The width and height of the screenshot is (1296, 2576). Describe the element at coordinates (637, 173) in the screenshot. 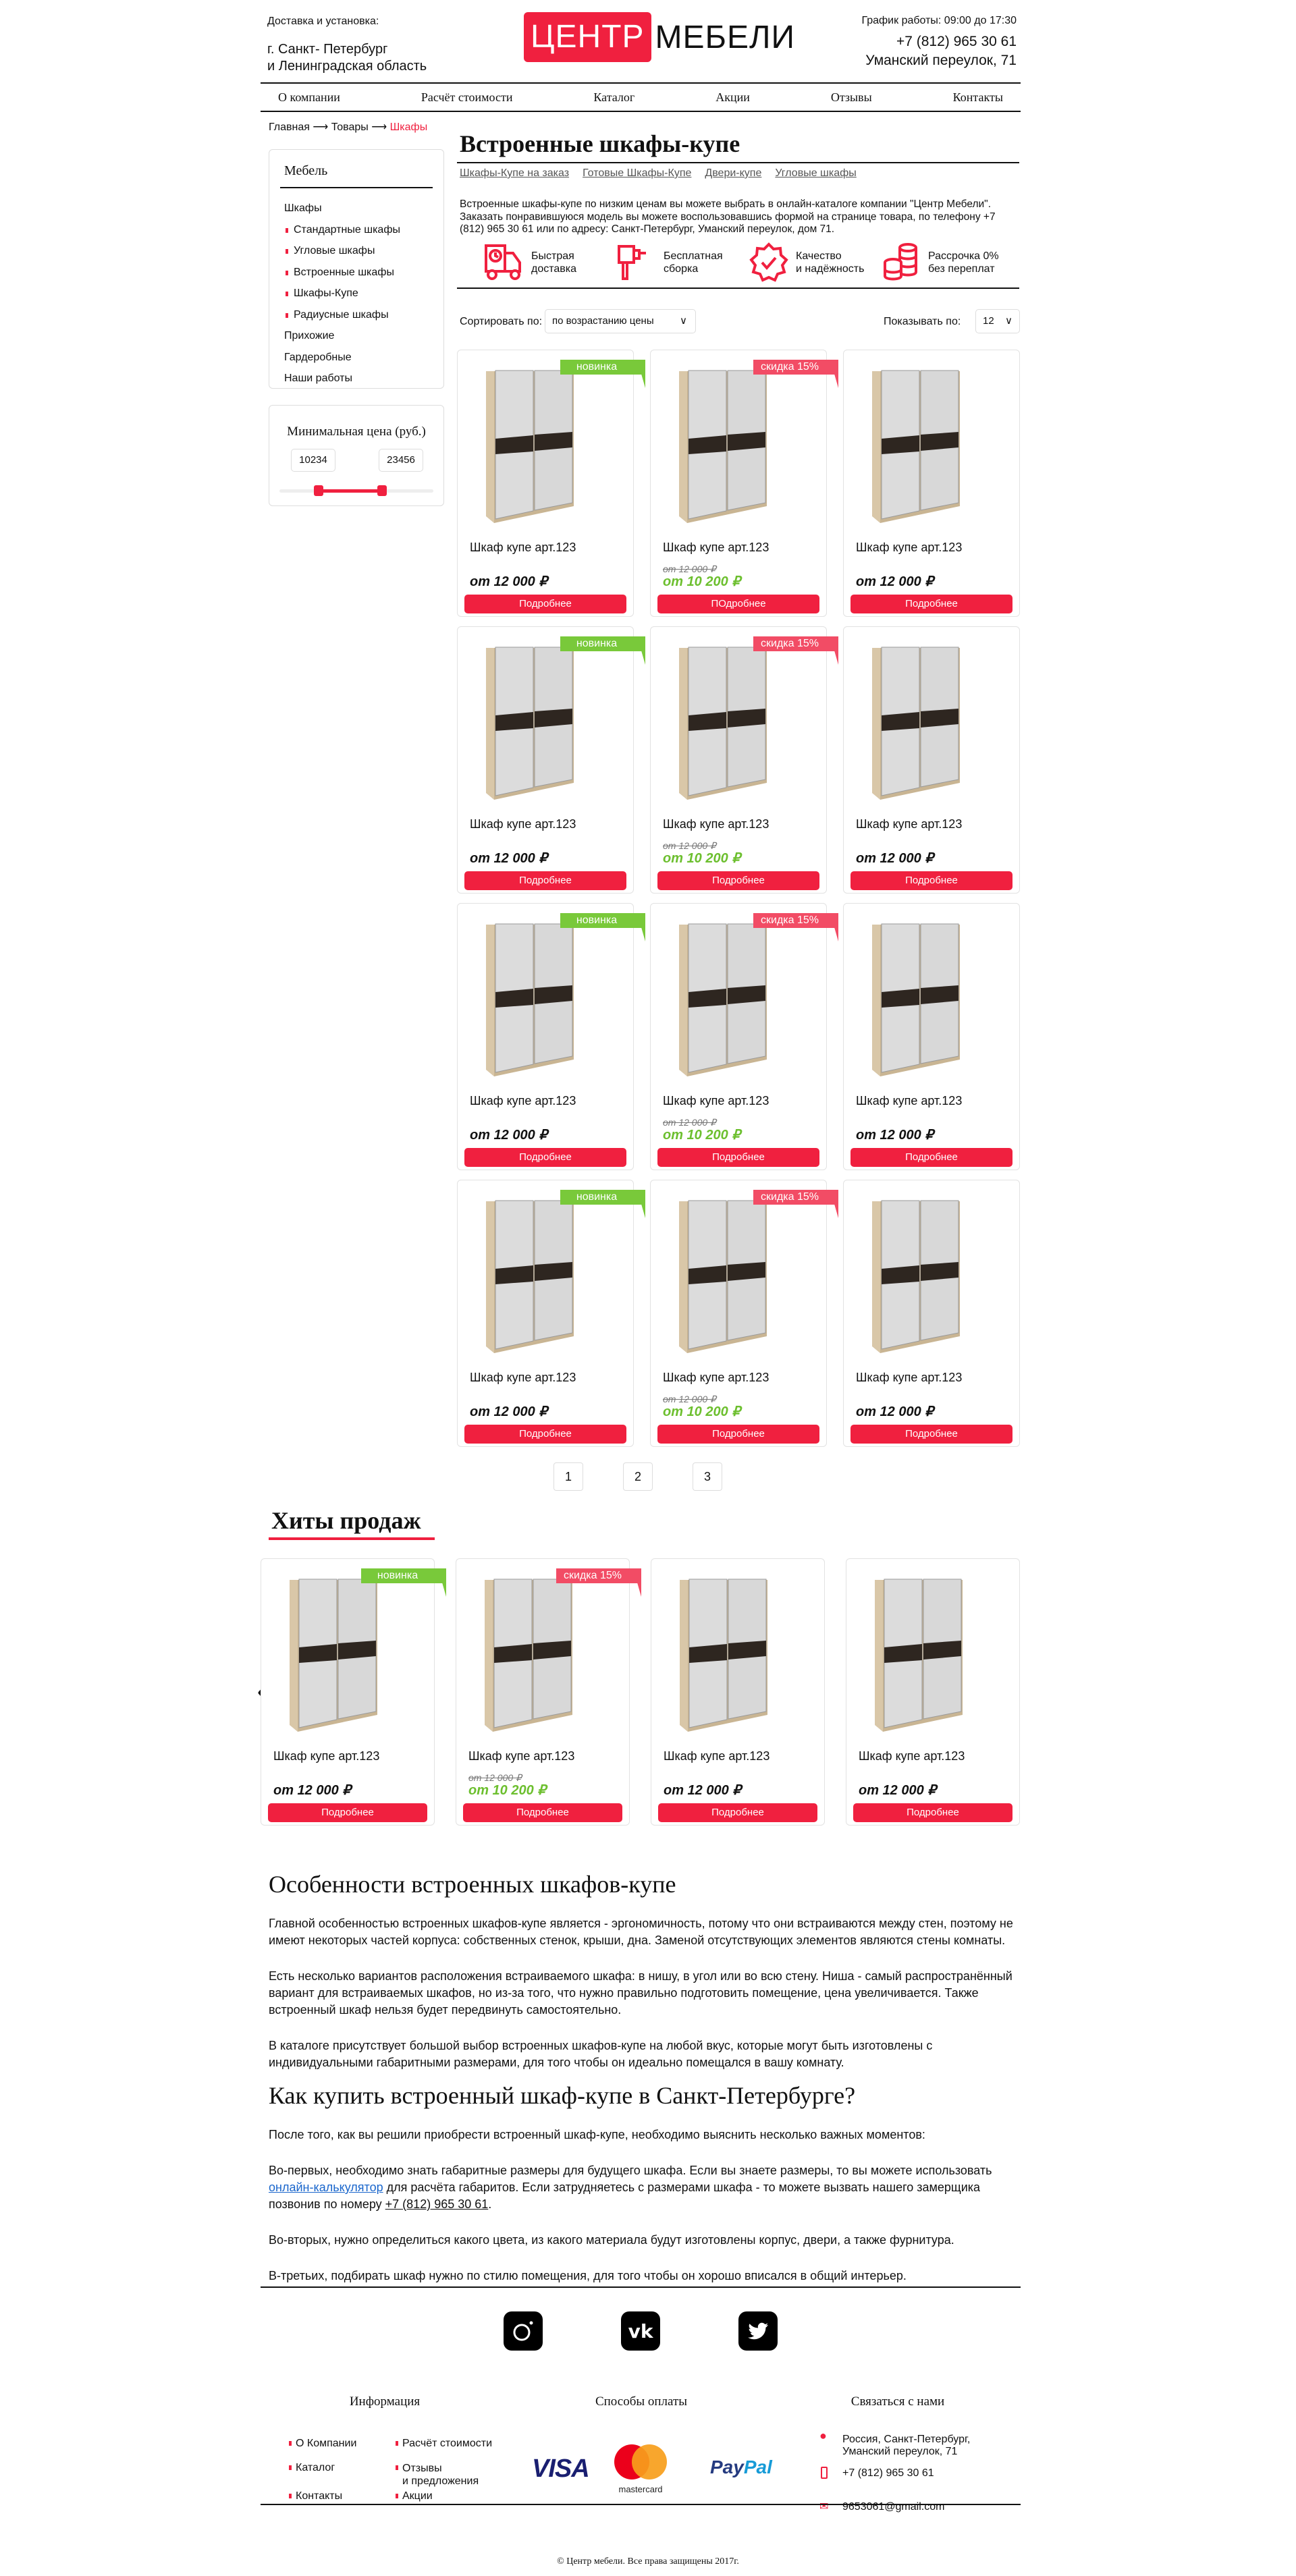

I see `subnav-ready: Готовые Шкафы-Купе` at that location.